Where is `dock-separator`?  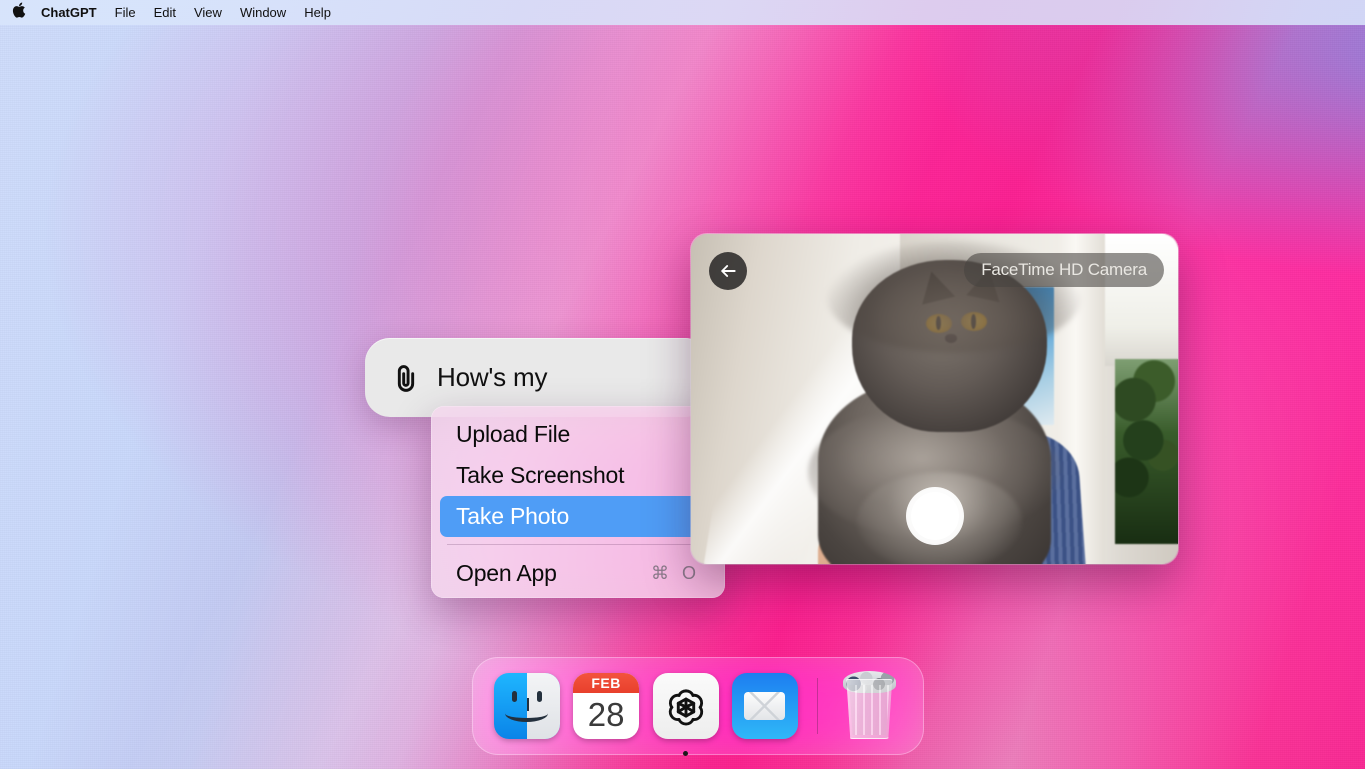
dock-separator is located at coordinates (817, 706).